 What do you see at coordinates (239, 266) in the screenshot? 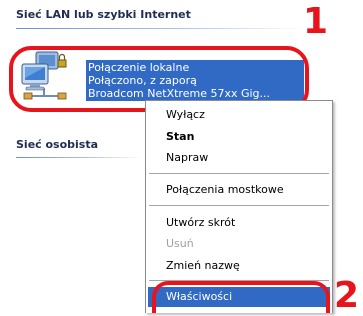
I see `menu-item-rename: Zmień nazwę` at bounding box center [239, 266].